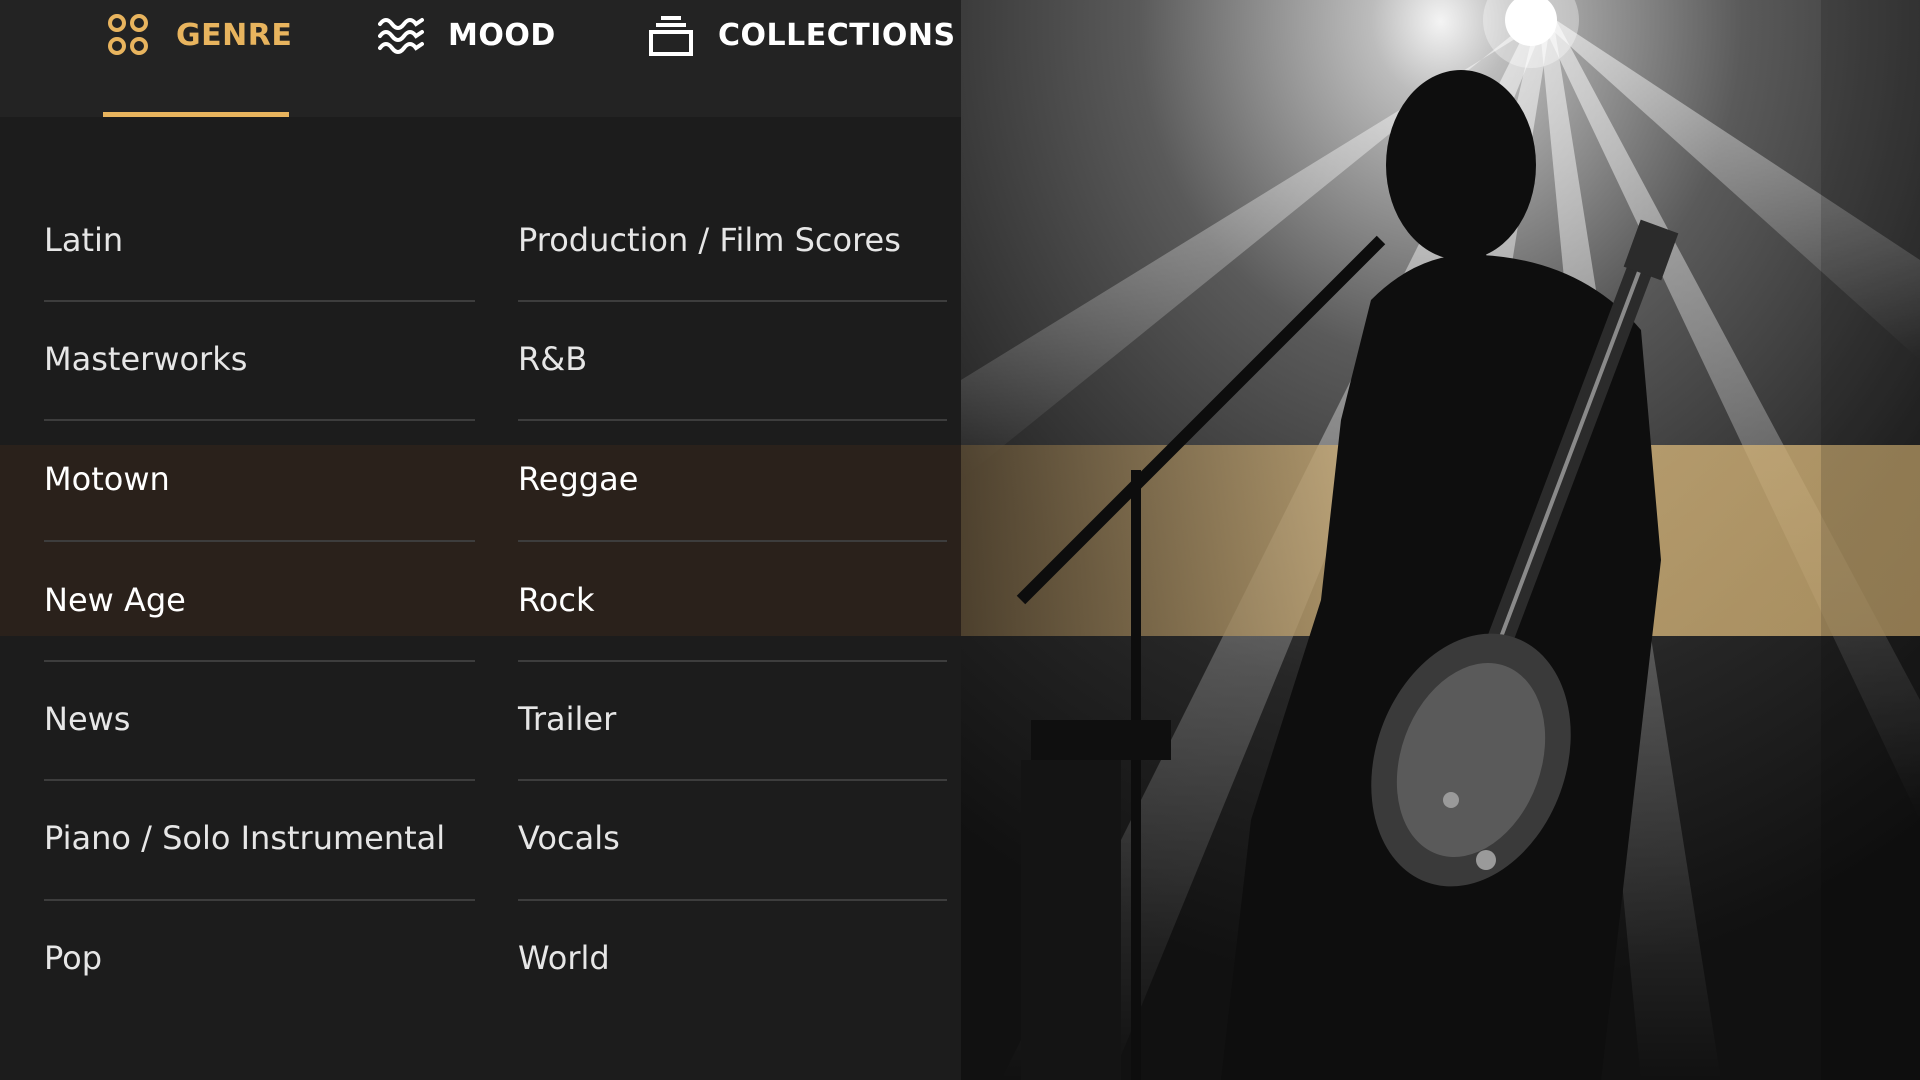  Describe the element at coordinates (259, 479) in the screenshot. I see `genre-item-motown: Motown` at that location.